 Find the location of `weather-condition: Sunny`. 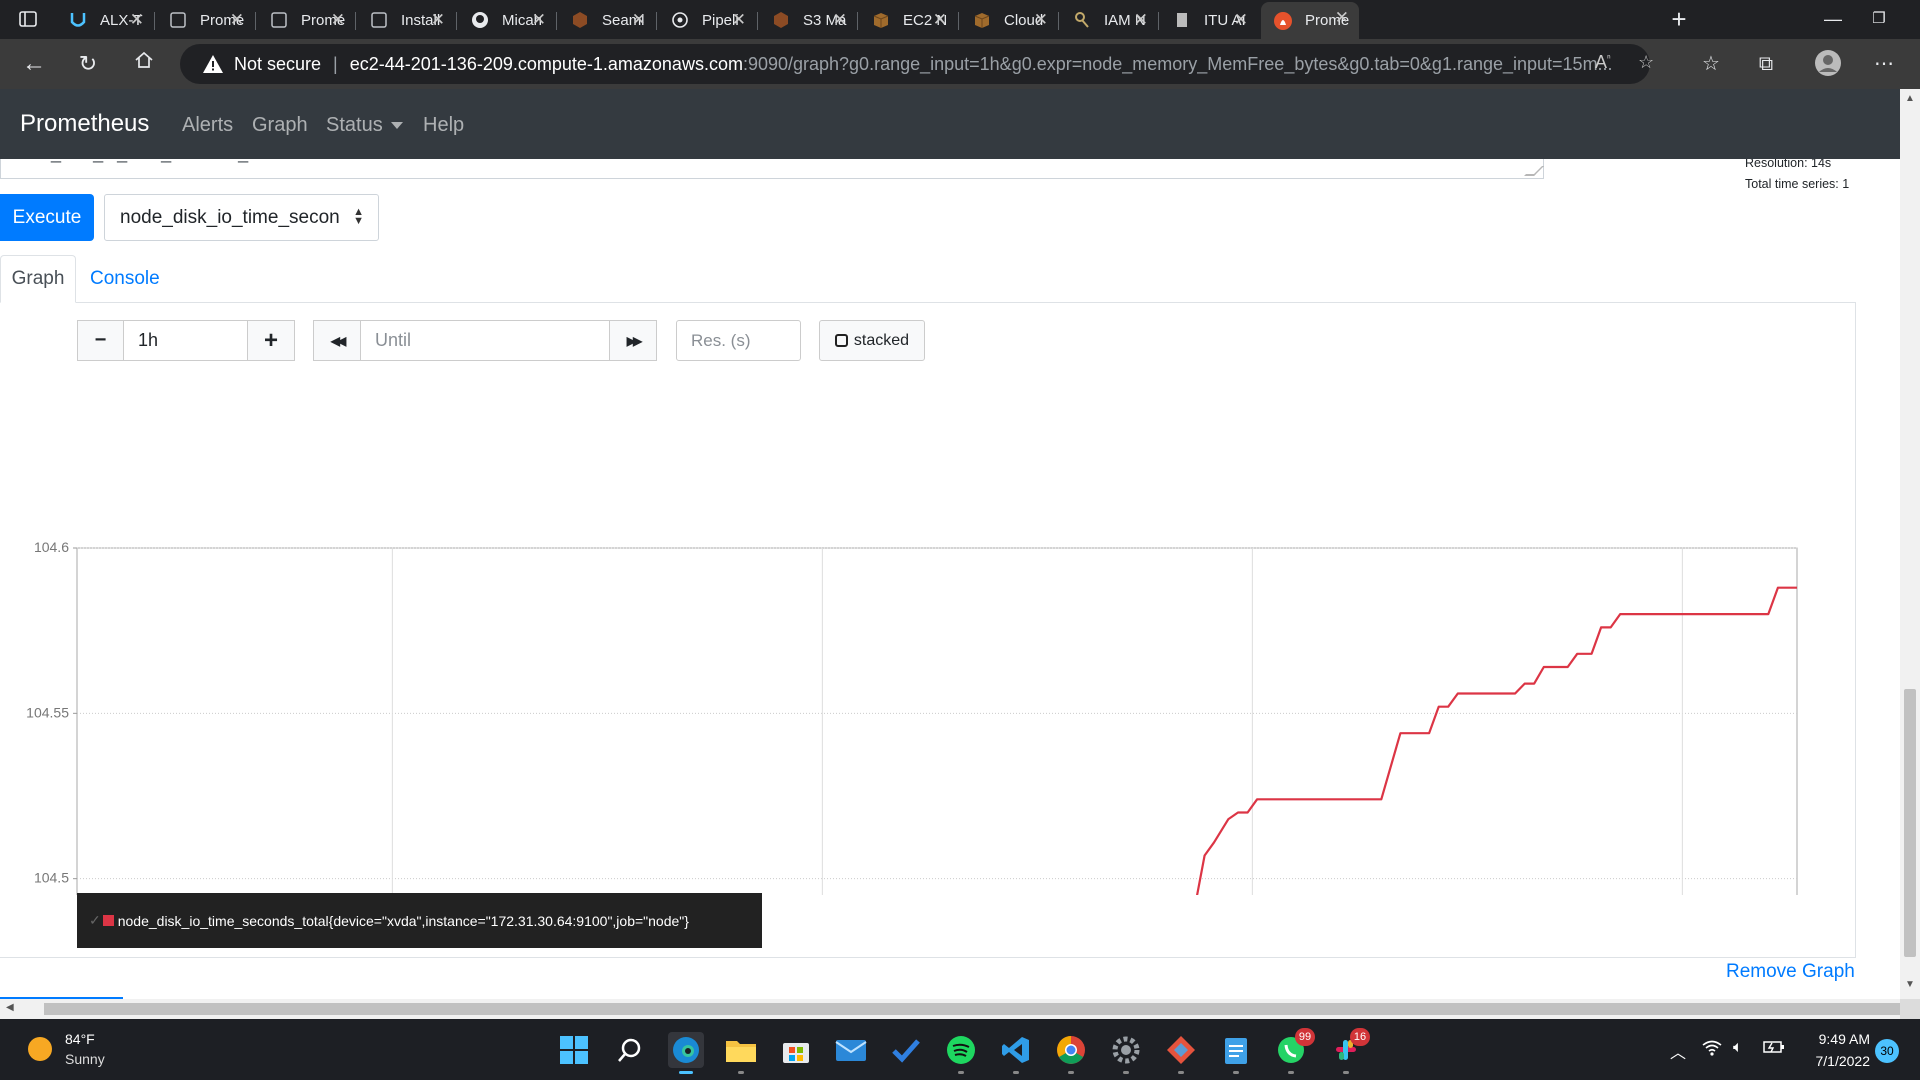

weather-condition: Sunny is located at coordinates (85, 1059).